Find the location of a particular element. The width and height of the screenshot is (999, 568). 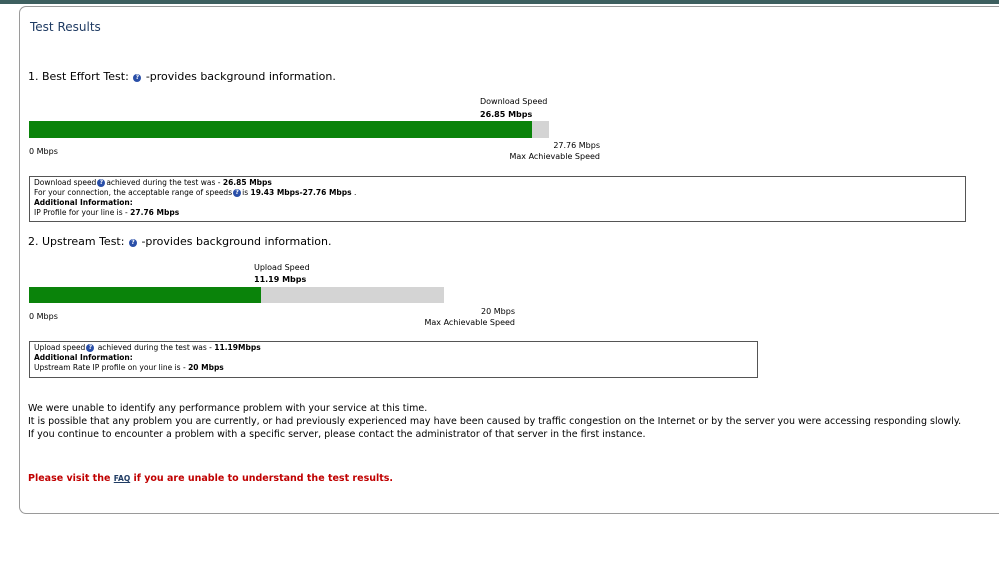

download-info-label: Download speed is located at coordinates (65, 182).